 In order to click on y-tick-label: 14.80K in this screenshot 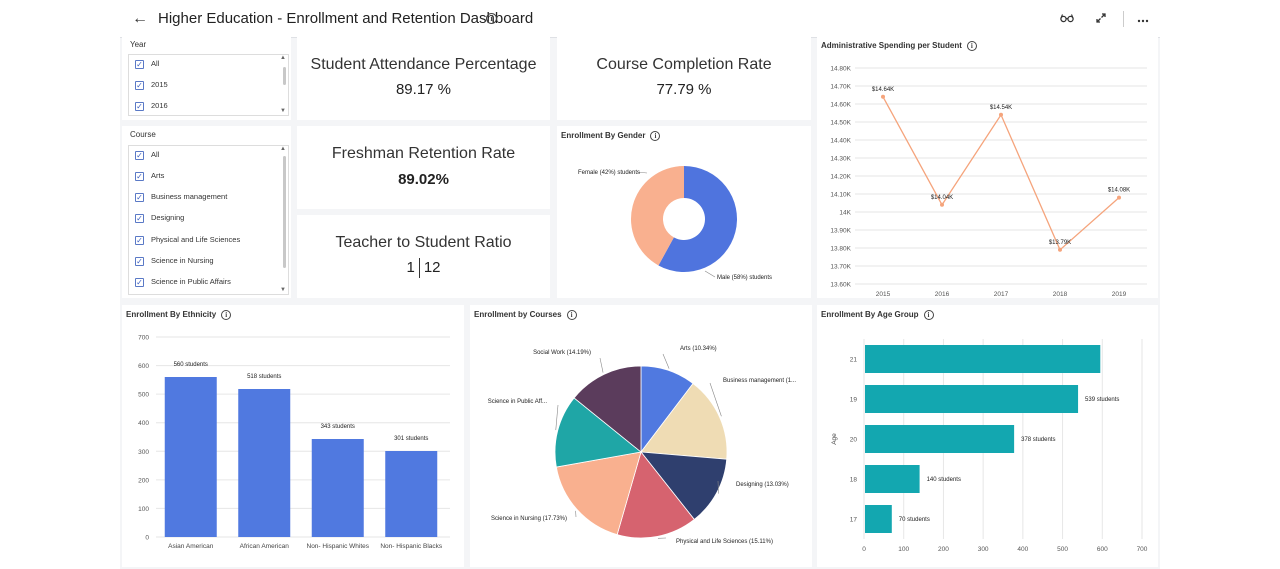, I will do `click(840, 69)`.